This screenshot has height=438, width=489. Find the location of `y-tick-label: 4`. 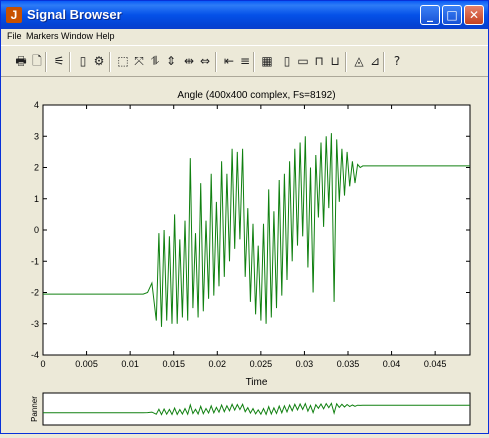

y-tick-label: 4 is located at coordinates (36, 105).